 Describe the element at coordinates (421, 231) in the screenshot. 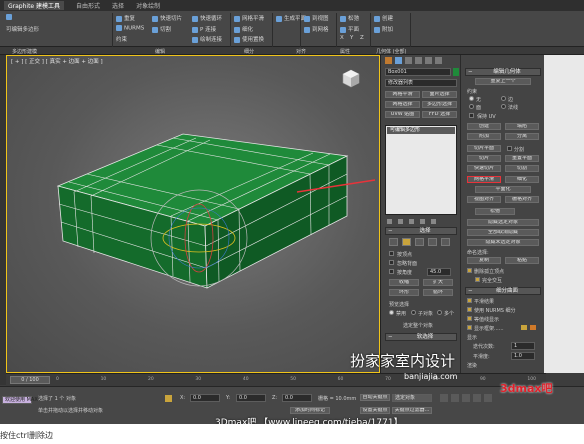

I see `selection-rollout-header: 选择` at that location.